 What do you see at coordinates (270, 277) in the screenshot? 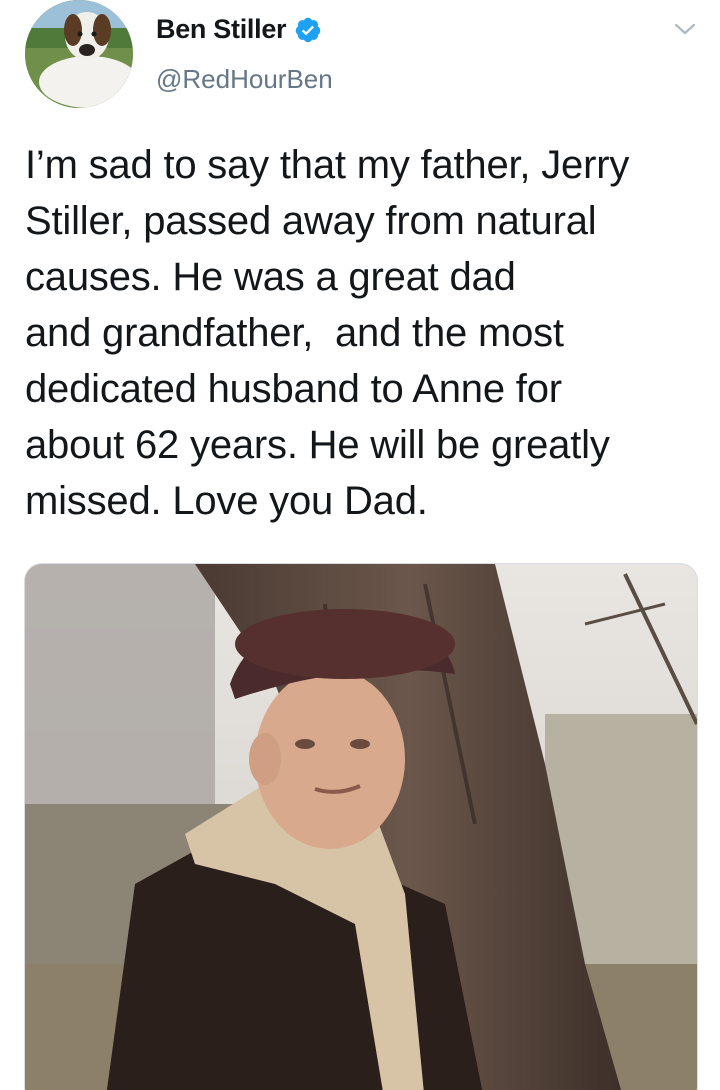
I see `tweet-text-line: causes. He was a great dad` at bounding box center [270, 277].